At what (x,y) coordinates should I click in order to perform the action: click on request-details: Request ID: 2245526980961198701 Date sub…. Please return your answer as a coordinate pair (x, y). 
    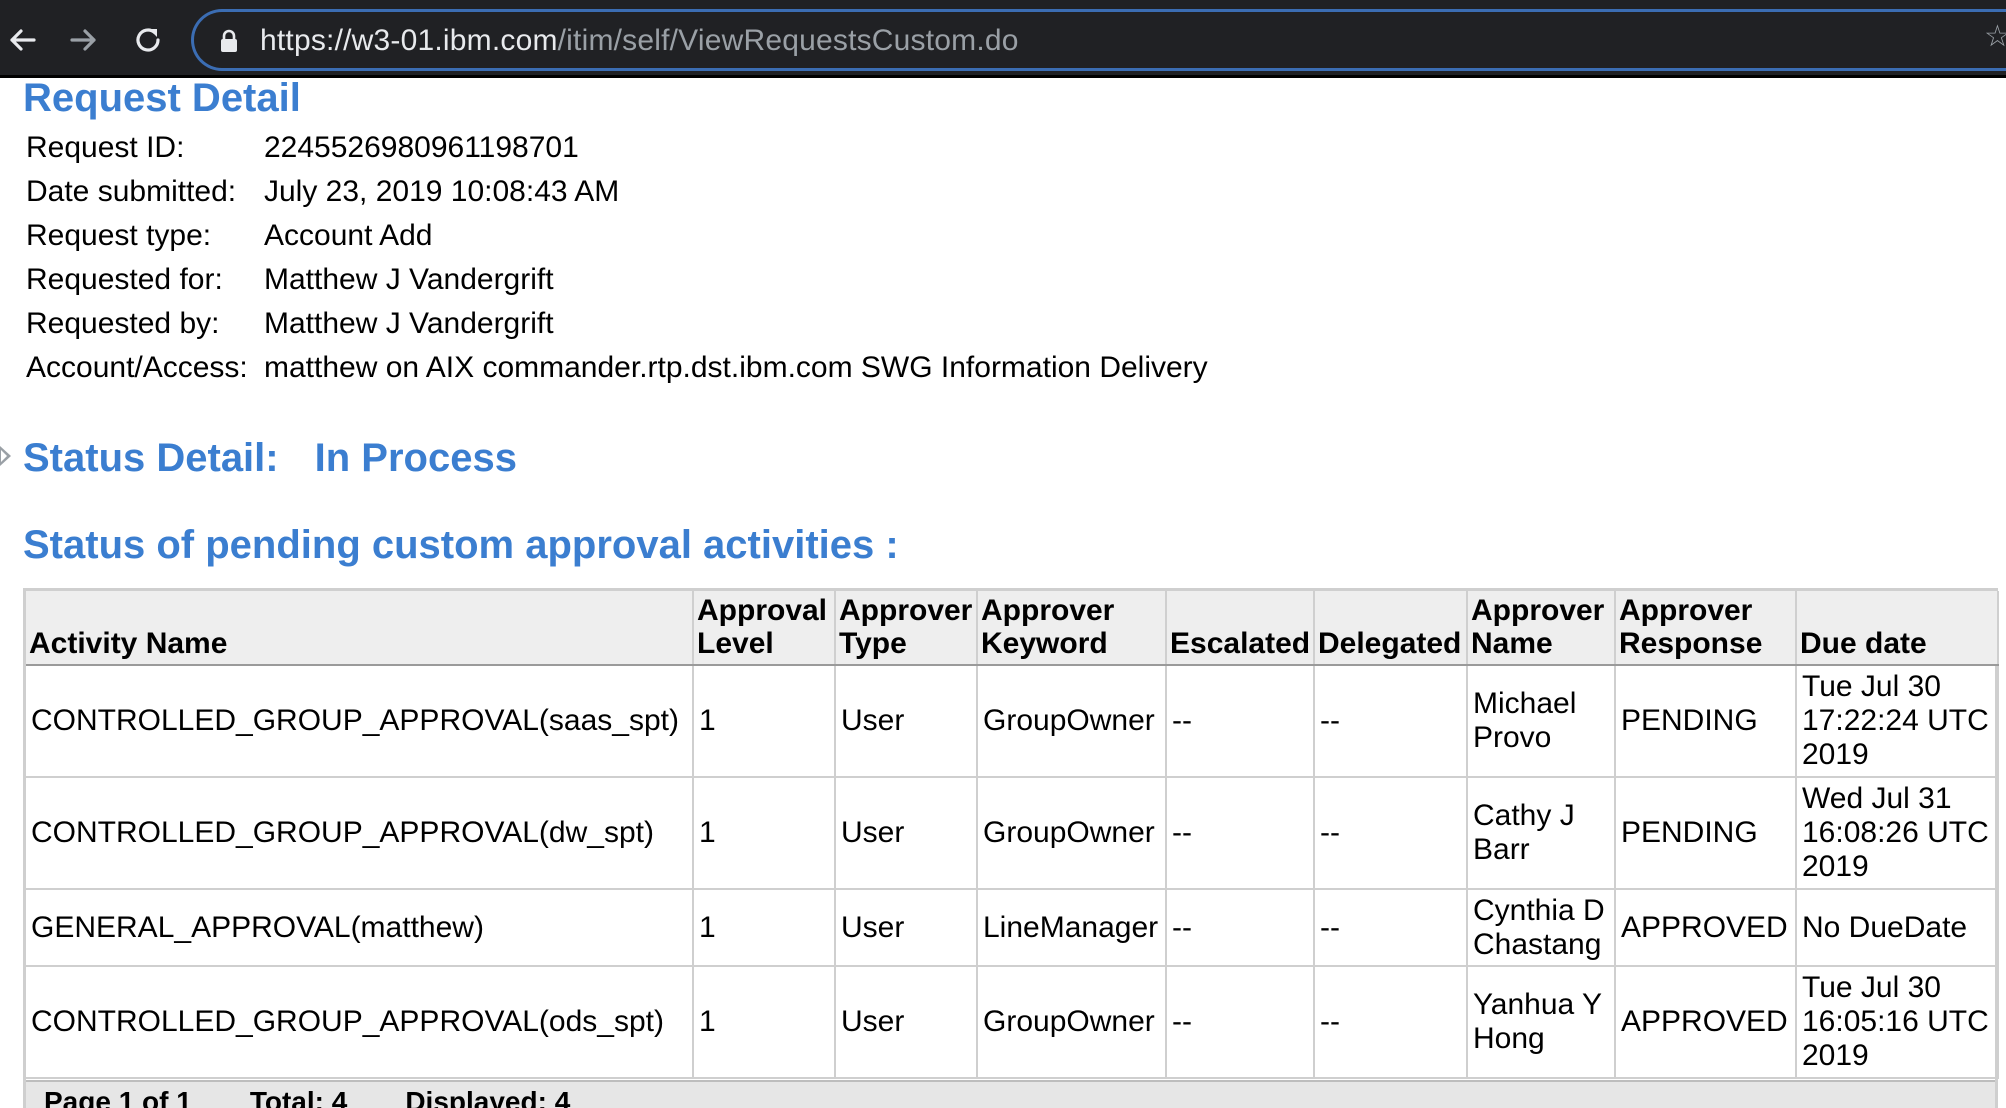
    Looking at the image, I should click on (617, 258).